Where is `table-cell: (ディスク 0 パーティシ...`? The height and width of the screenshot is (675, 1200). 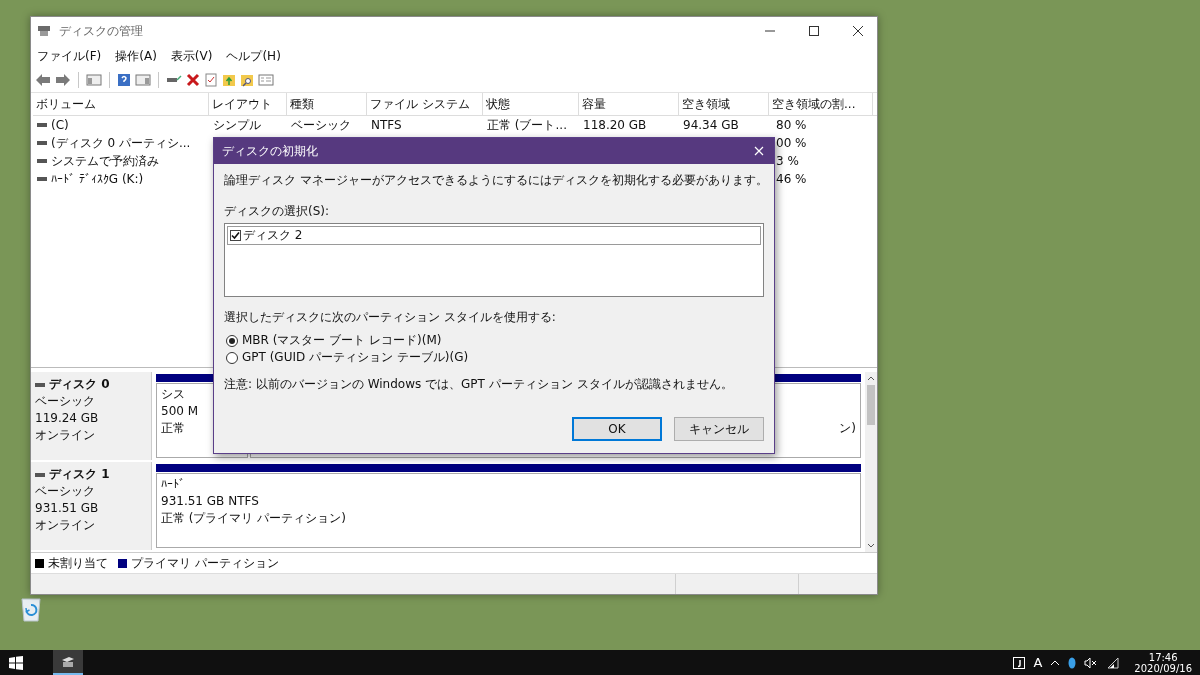 table-cell: (ディスク 0 パーティシ... is located at coordinates (121, 143).